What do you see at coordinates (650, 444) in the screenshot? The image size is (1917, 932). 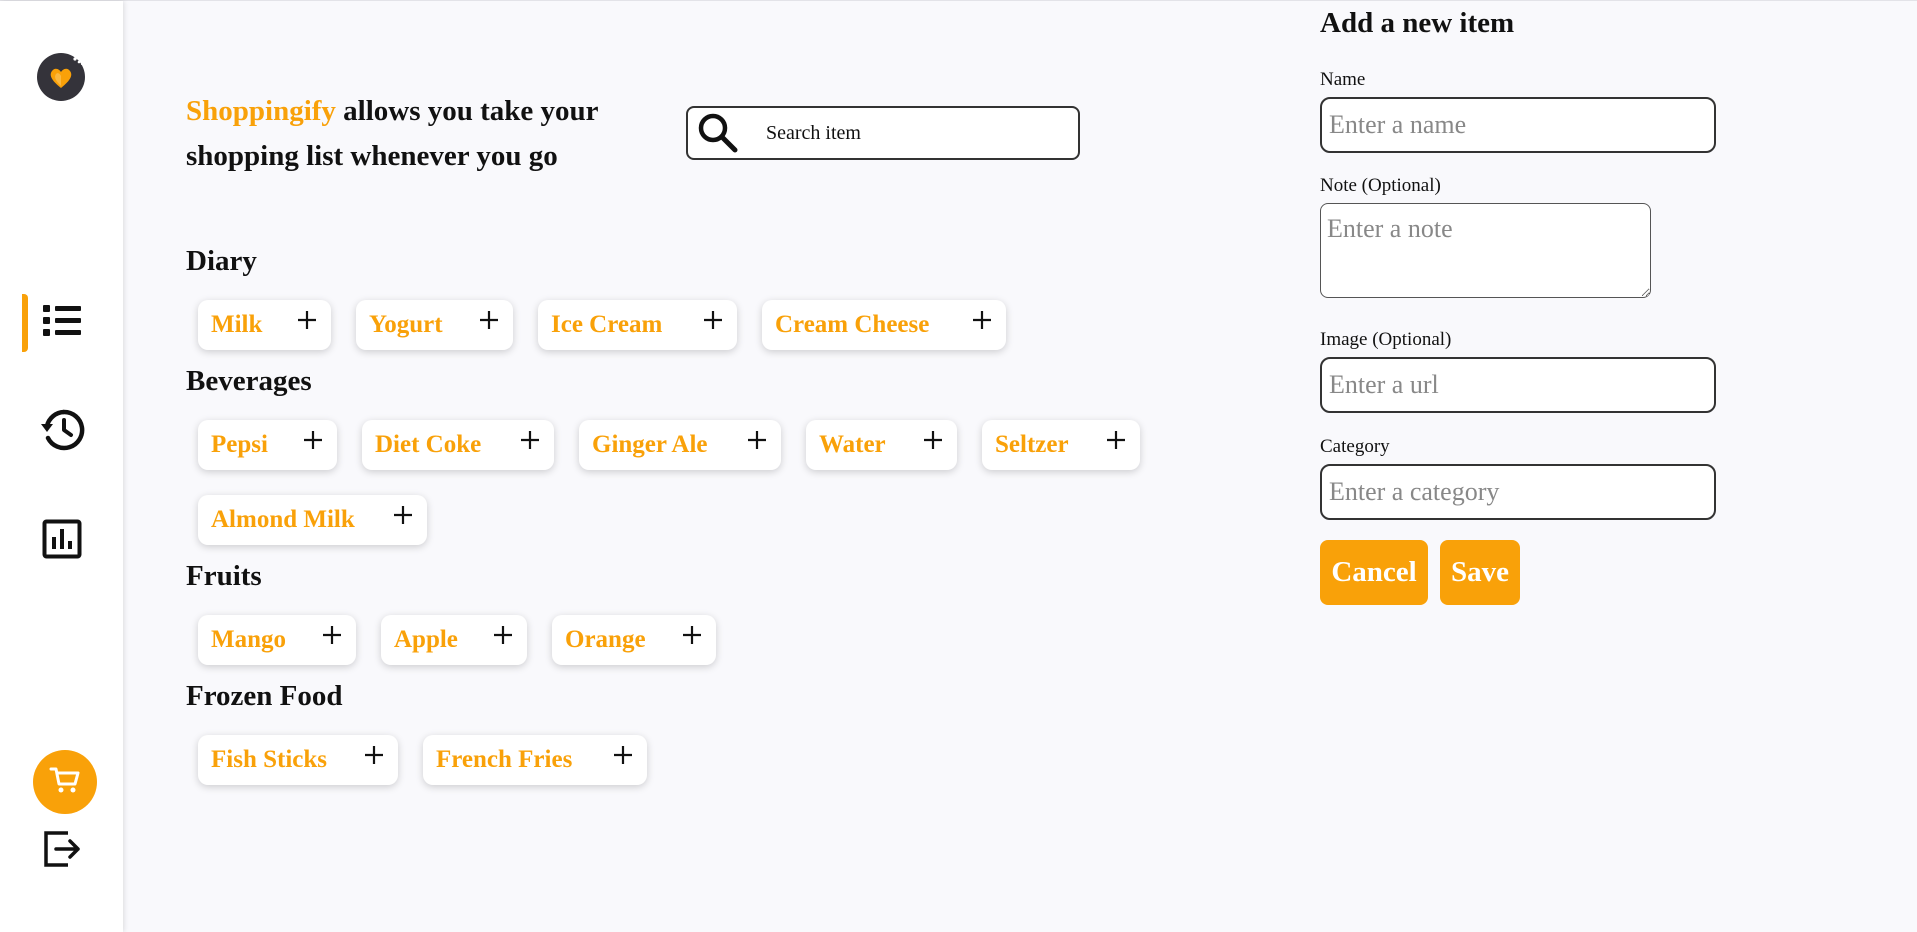 I see `item-label: Ginger Ale` at bounding box center [650, 444].